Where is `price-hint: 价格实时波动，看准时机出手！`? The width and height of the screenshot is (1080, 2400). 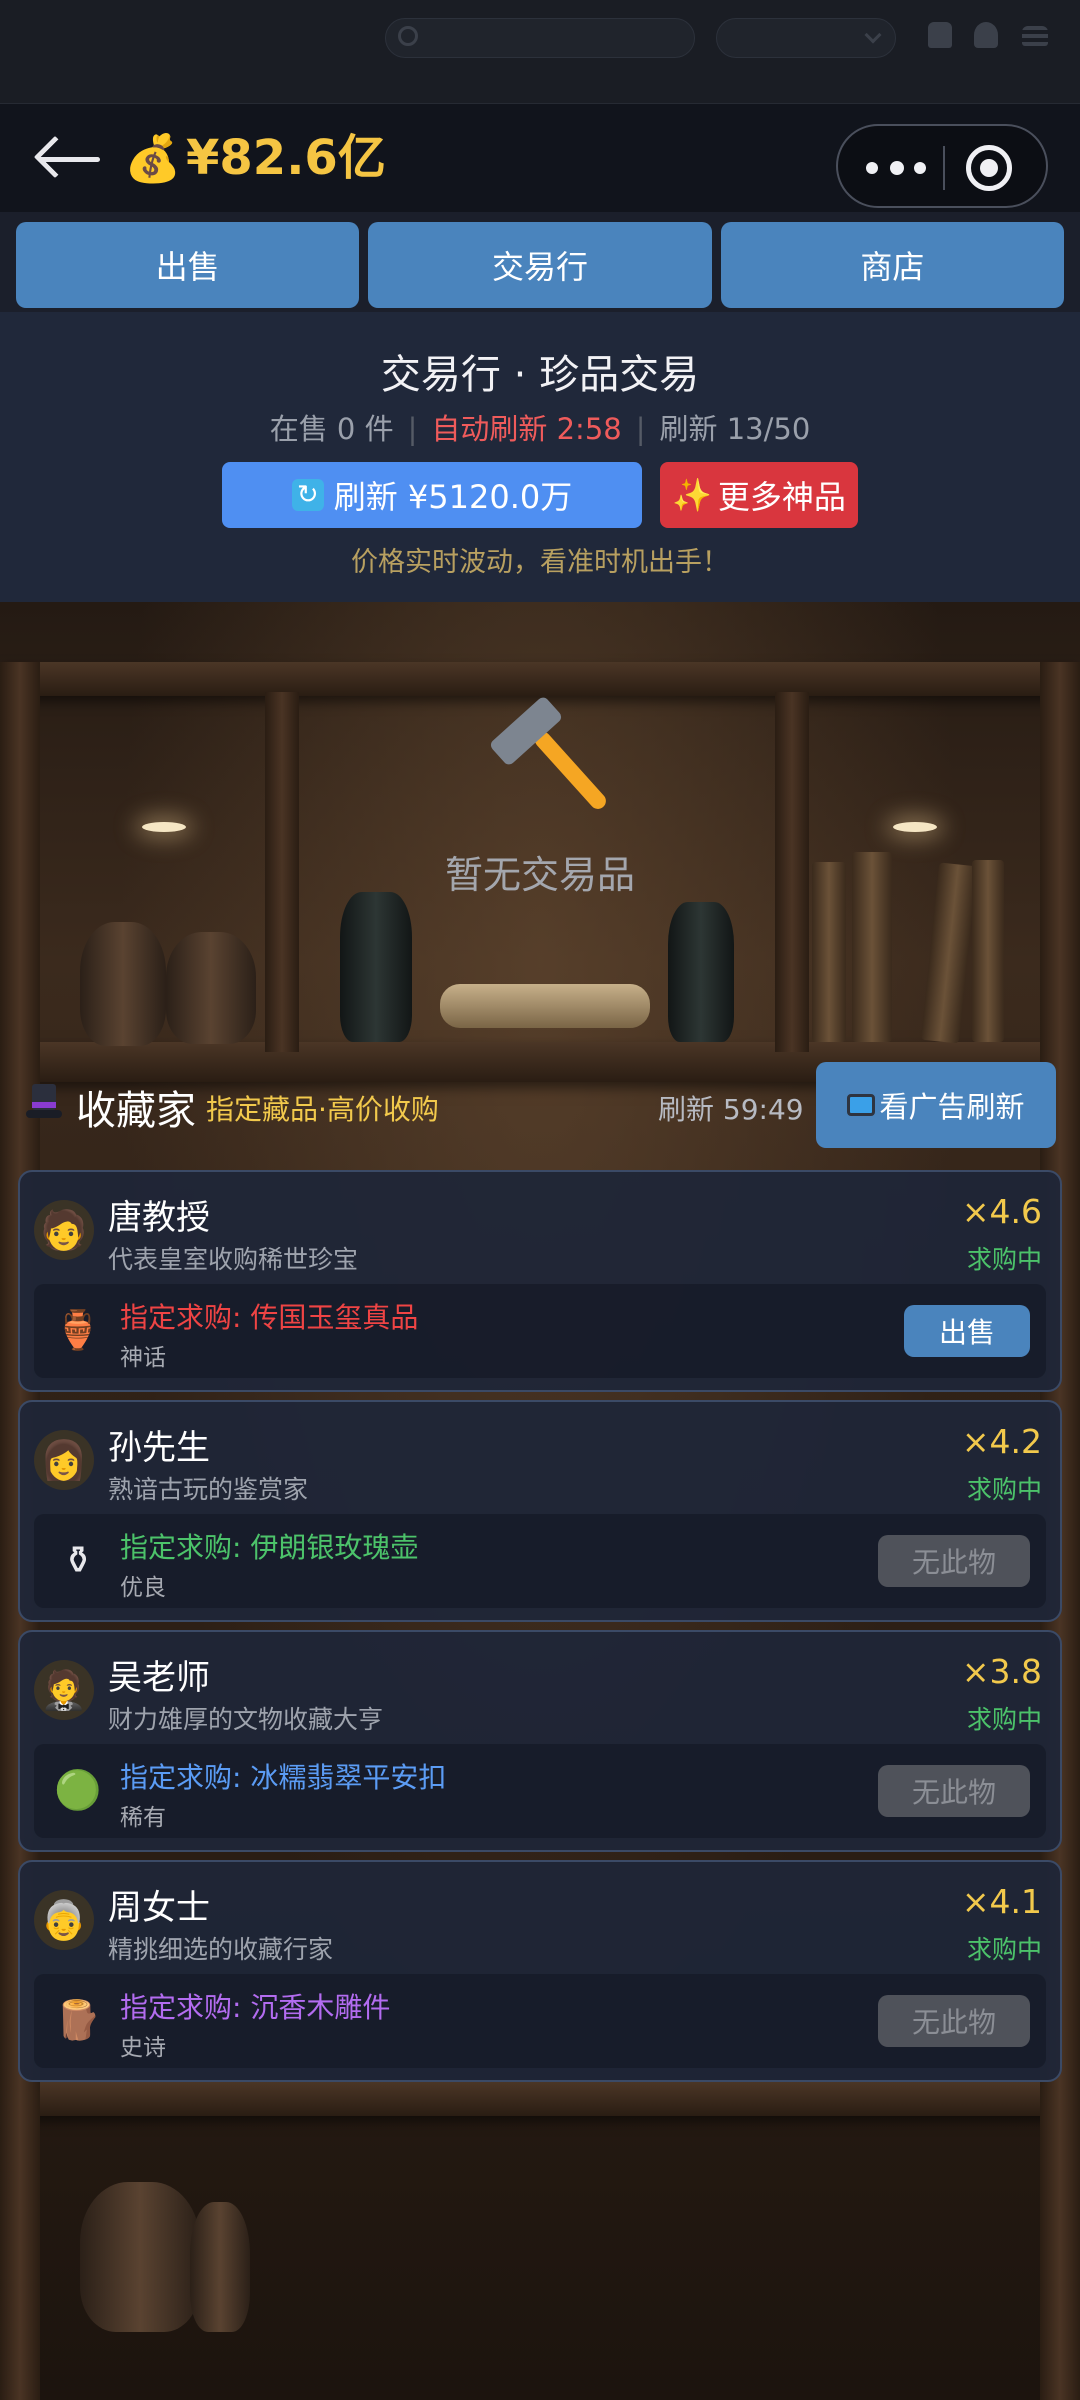
price-hint: 价格实时波动，看准时机出手！ is located at coordinates (540, 562).